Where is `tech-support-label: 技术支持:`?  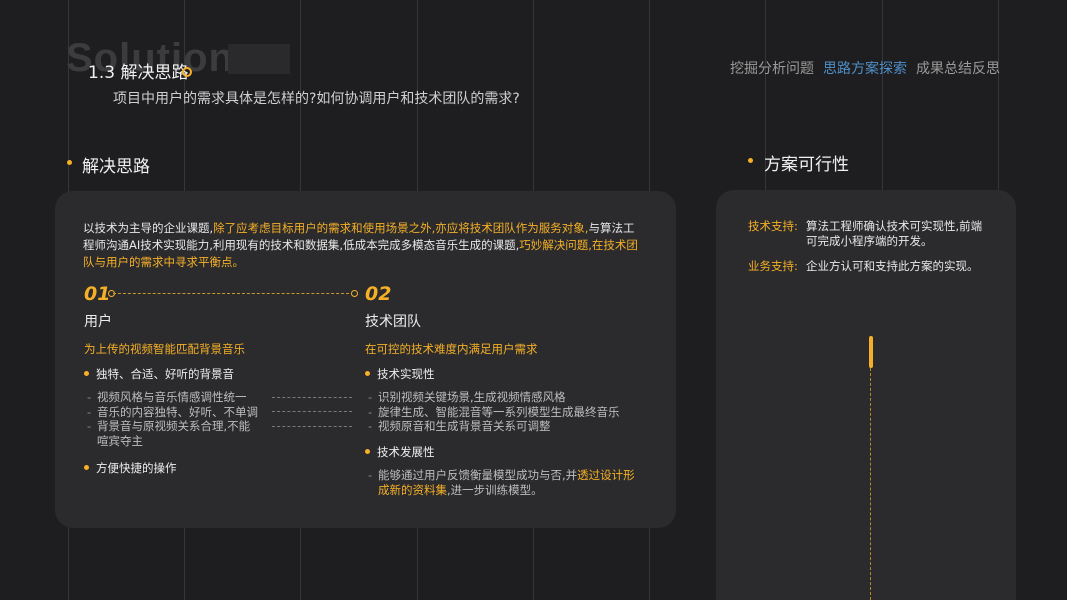
tech-support-label: 技术支持: is located at coordinates (773, 226).